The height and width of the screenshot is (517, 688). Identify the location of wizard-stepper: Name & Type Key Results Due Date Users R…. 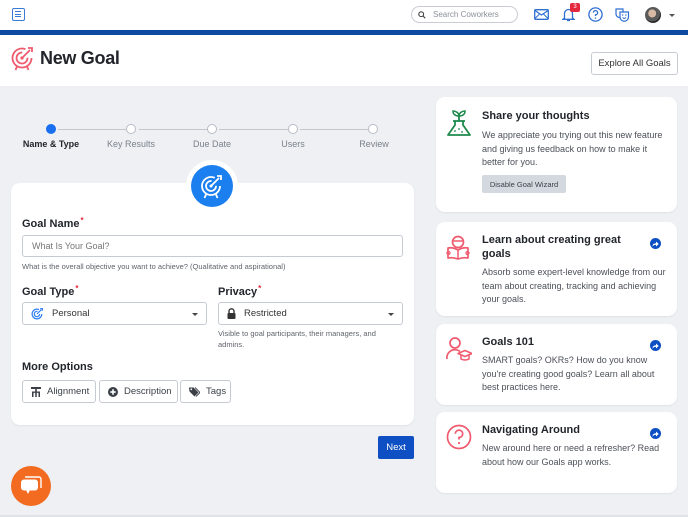
(210, 137).